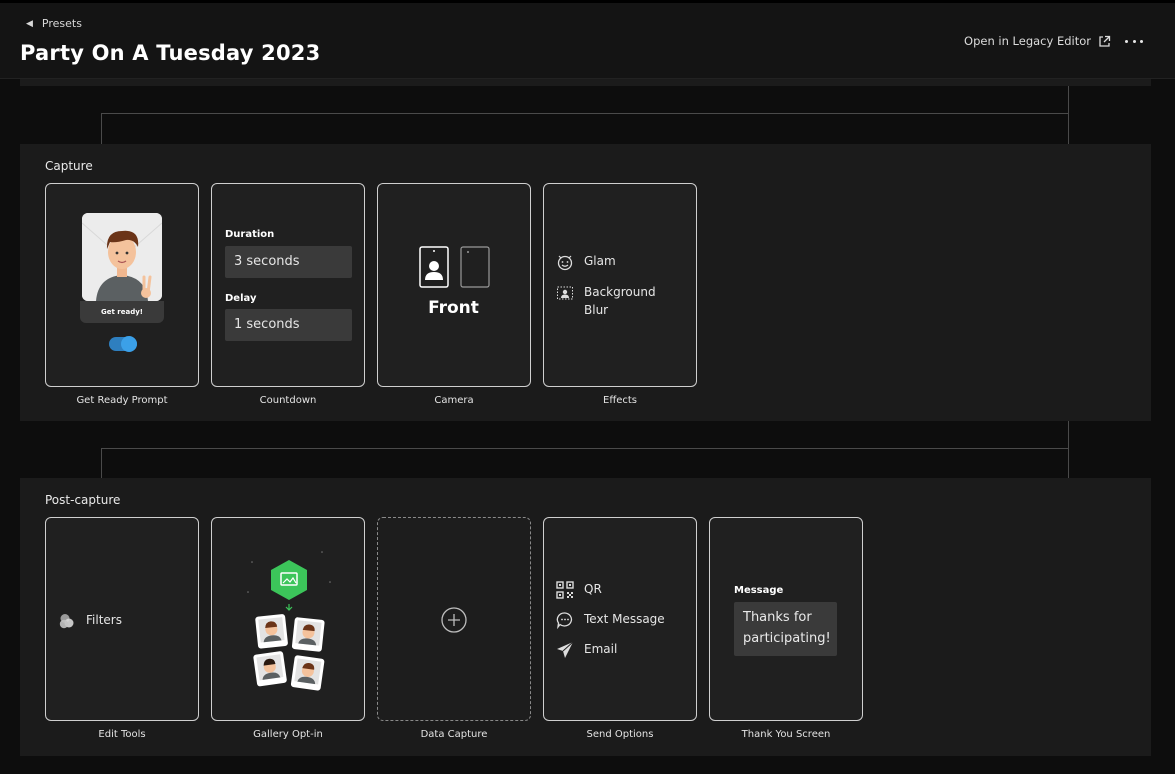 This screenshot has height=774, width=1175. I want to click on delay-label: Delay, so click(241, 298).